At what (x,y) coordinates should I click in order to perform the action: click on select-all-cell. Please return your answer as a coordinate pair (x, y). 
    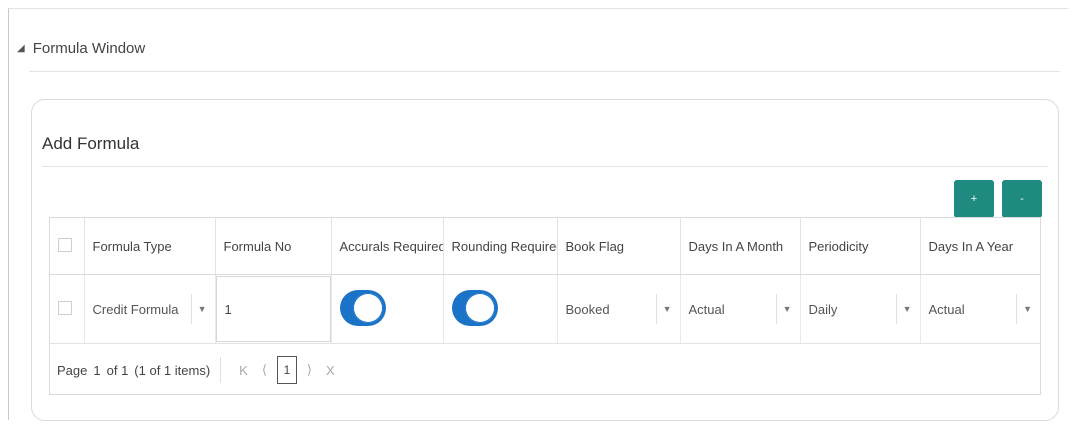
    Looking at the image, I should click on (67, 246).